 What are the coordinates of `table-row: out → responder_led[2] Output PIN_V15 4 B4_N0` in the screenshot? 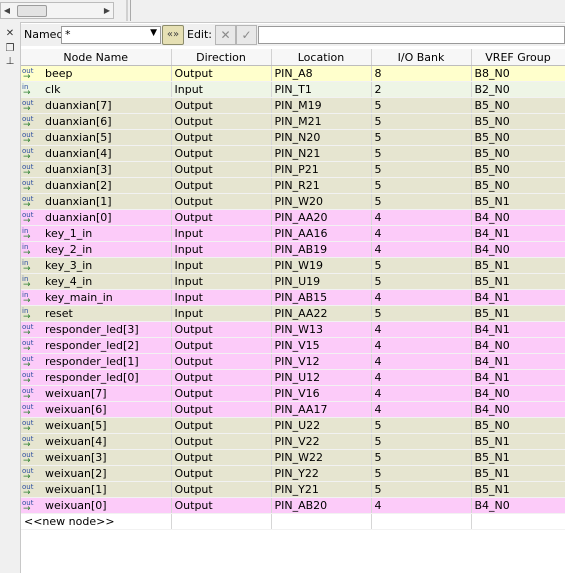 It's located at (293, 345).